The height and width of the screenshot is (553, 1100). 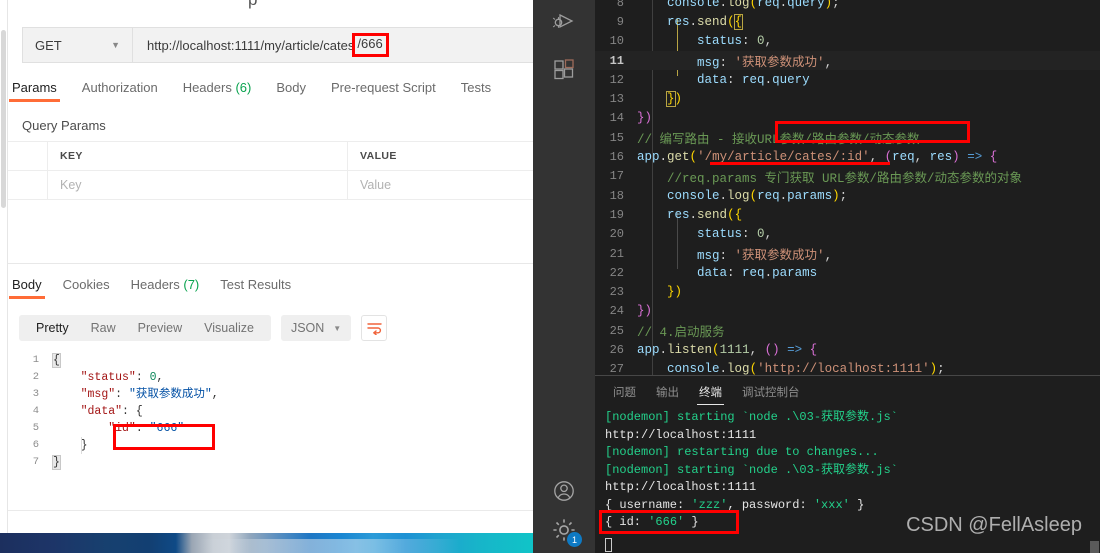 What do you see at coordinates (624, 393) in the screenshot?
I see `terminal-tab-problems: 问题` at bounding box center [624, 393].